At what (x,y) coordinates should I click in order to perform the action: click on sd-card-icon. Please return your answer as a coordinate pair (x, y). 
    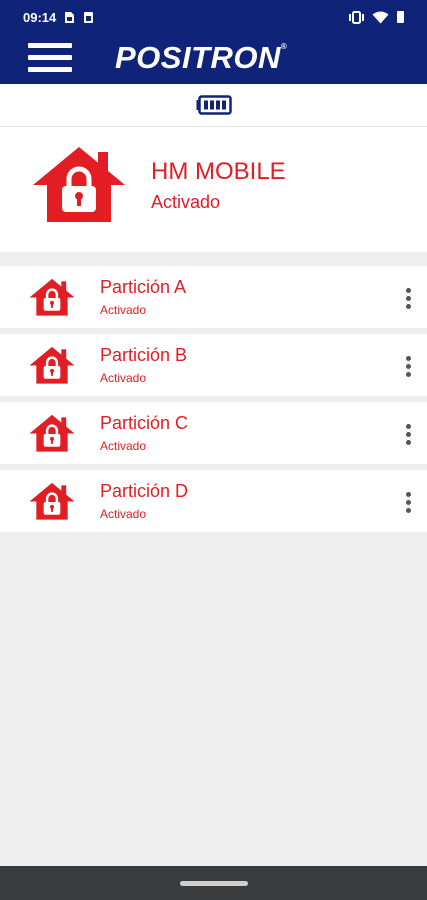
    Looking at the image, I should click on (89, 17).